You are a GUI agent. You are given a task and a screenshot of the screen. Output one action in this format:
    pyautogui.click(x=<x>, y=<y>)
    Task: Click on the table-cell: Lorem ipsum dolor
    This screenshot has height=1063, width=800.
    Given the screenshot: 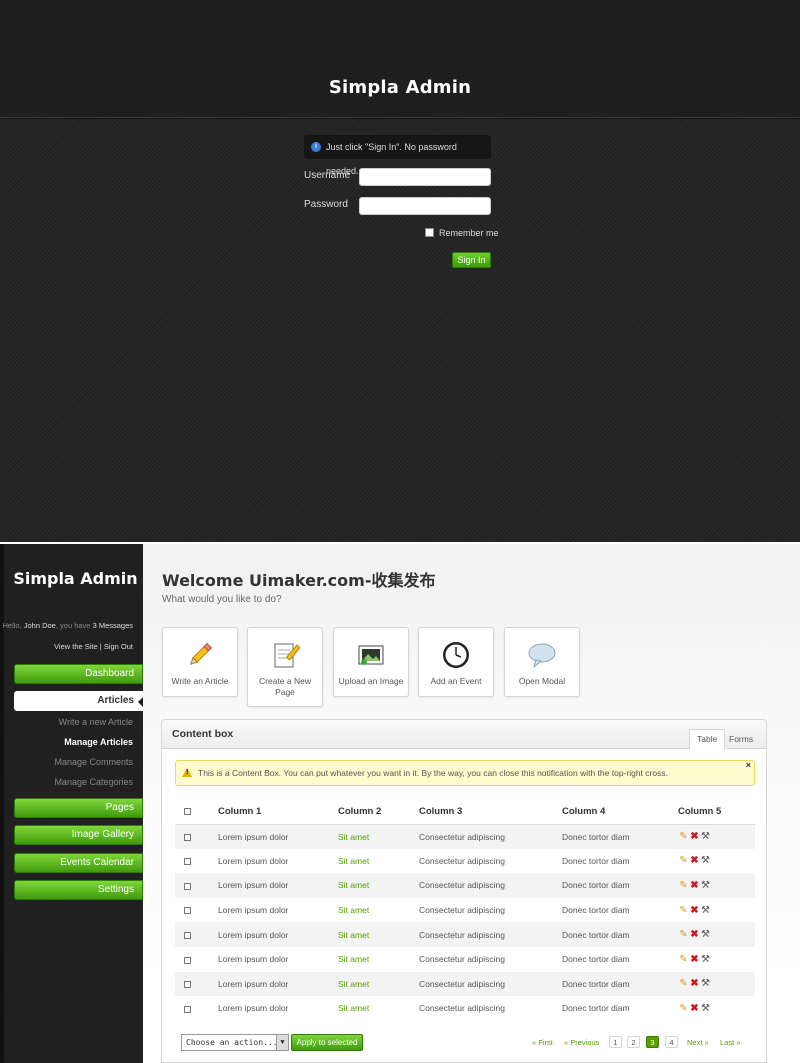 What is the action you would take?
    pyautogui.click(x=253, y=959)
    